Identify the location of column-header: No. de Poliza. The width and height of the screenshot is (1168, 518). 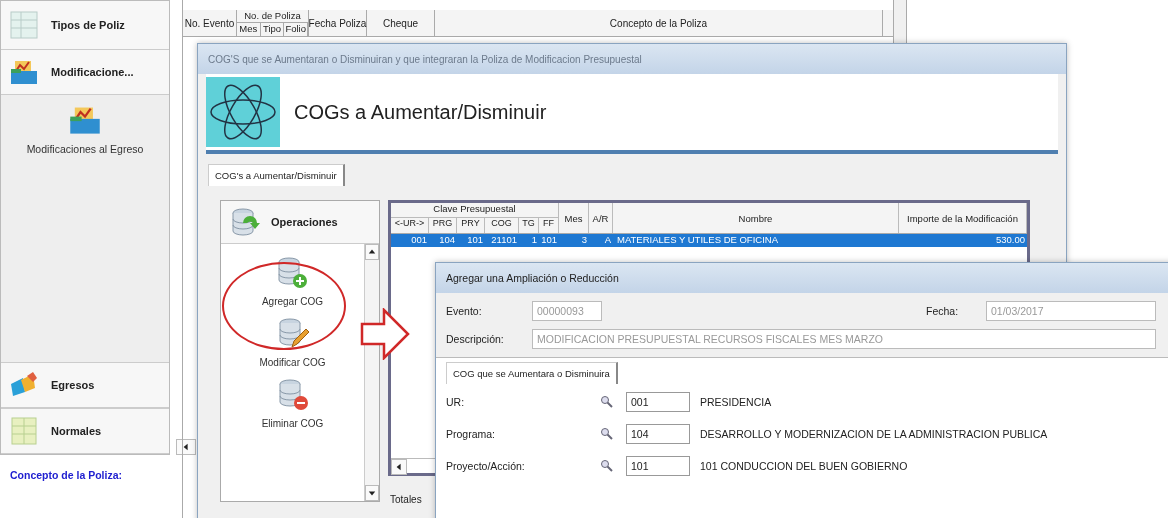
(272, 16).